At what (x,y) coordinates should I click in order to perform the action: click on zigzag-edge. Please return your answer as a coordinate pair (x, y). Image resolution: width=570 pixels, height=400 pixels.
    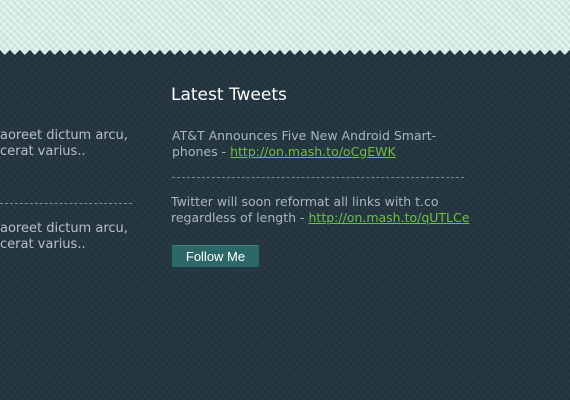
    Looking at the image, I should click on (285, 54).